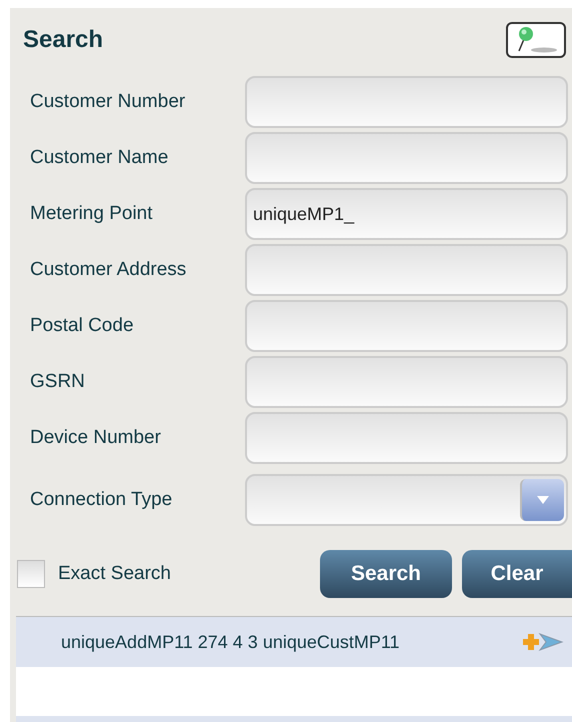  Describe the element at coordinates (82, 326) in the screenshot. I see `field-label: Postal Code` at that location.